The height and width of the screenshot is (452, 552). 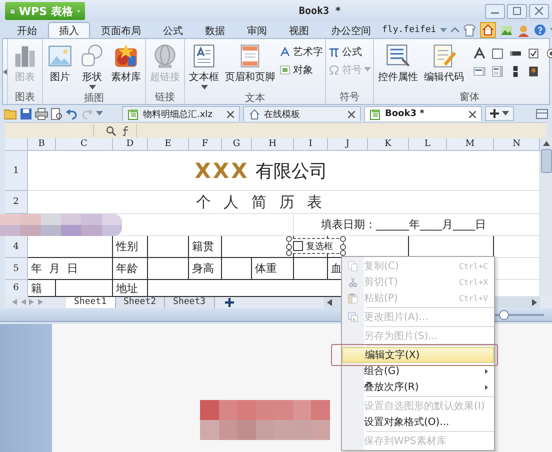 I want to click on ribbon-tab: 公式, so click(x=173, y=30).